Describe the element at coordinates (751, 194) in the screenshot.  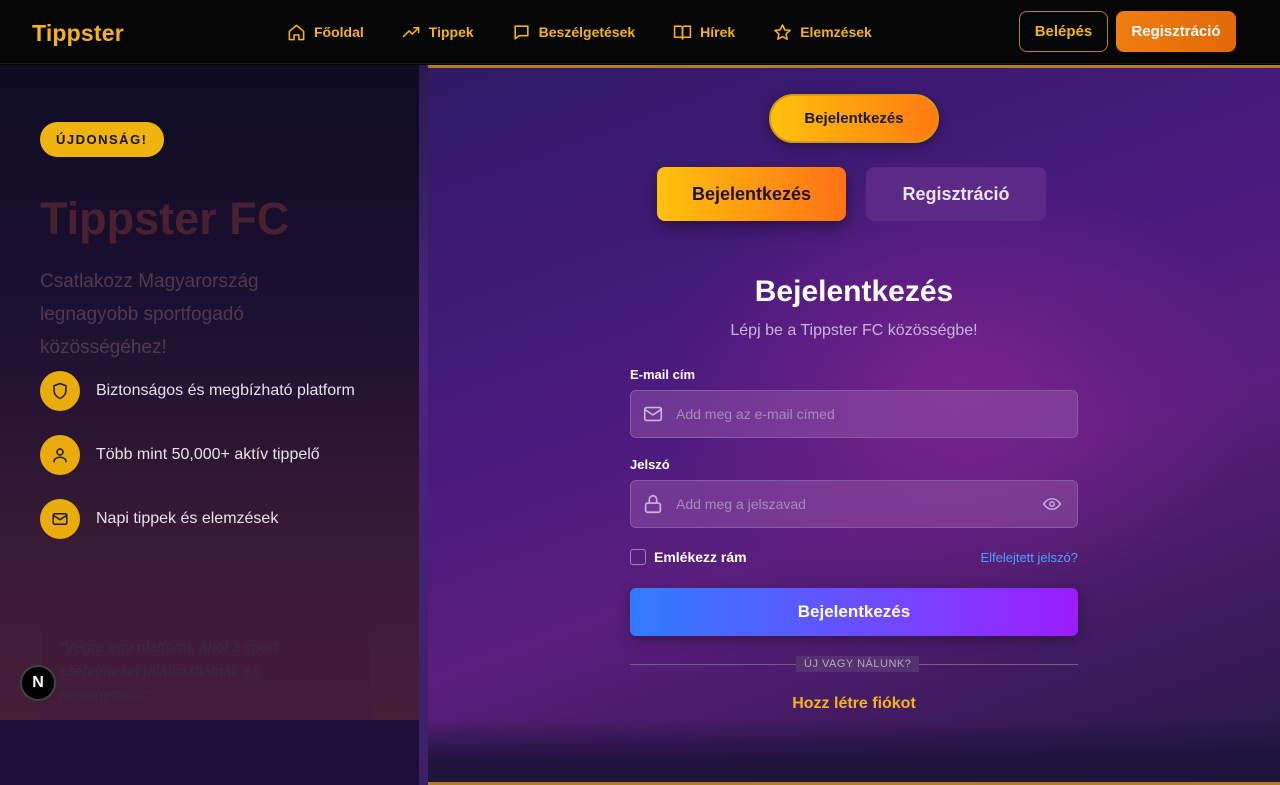
I see `tab-login: Bejelentkezés` at that location.